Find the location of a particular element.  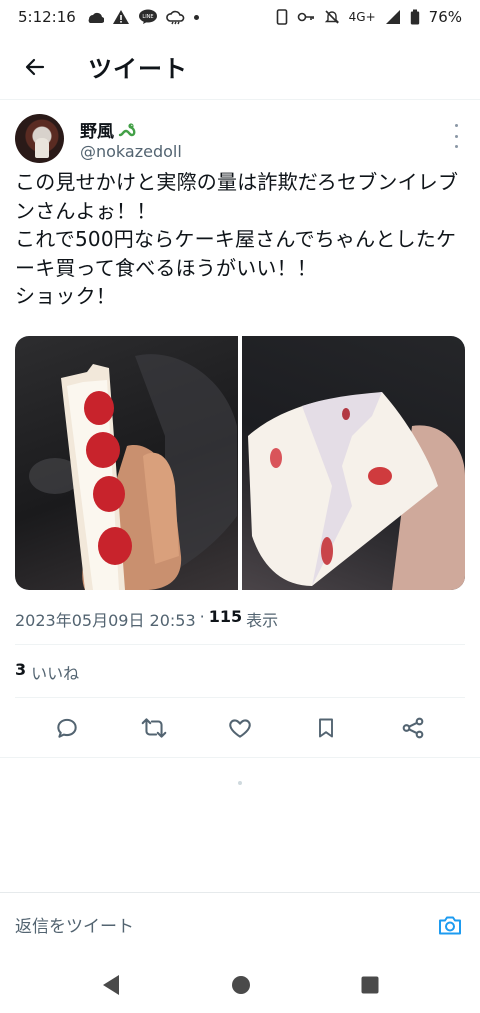

tweet: 野風 @nokazedoll is located at coordinates (240, 135).